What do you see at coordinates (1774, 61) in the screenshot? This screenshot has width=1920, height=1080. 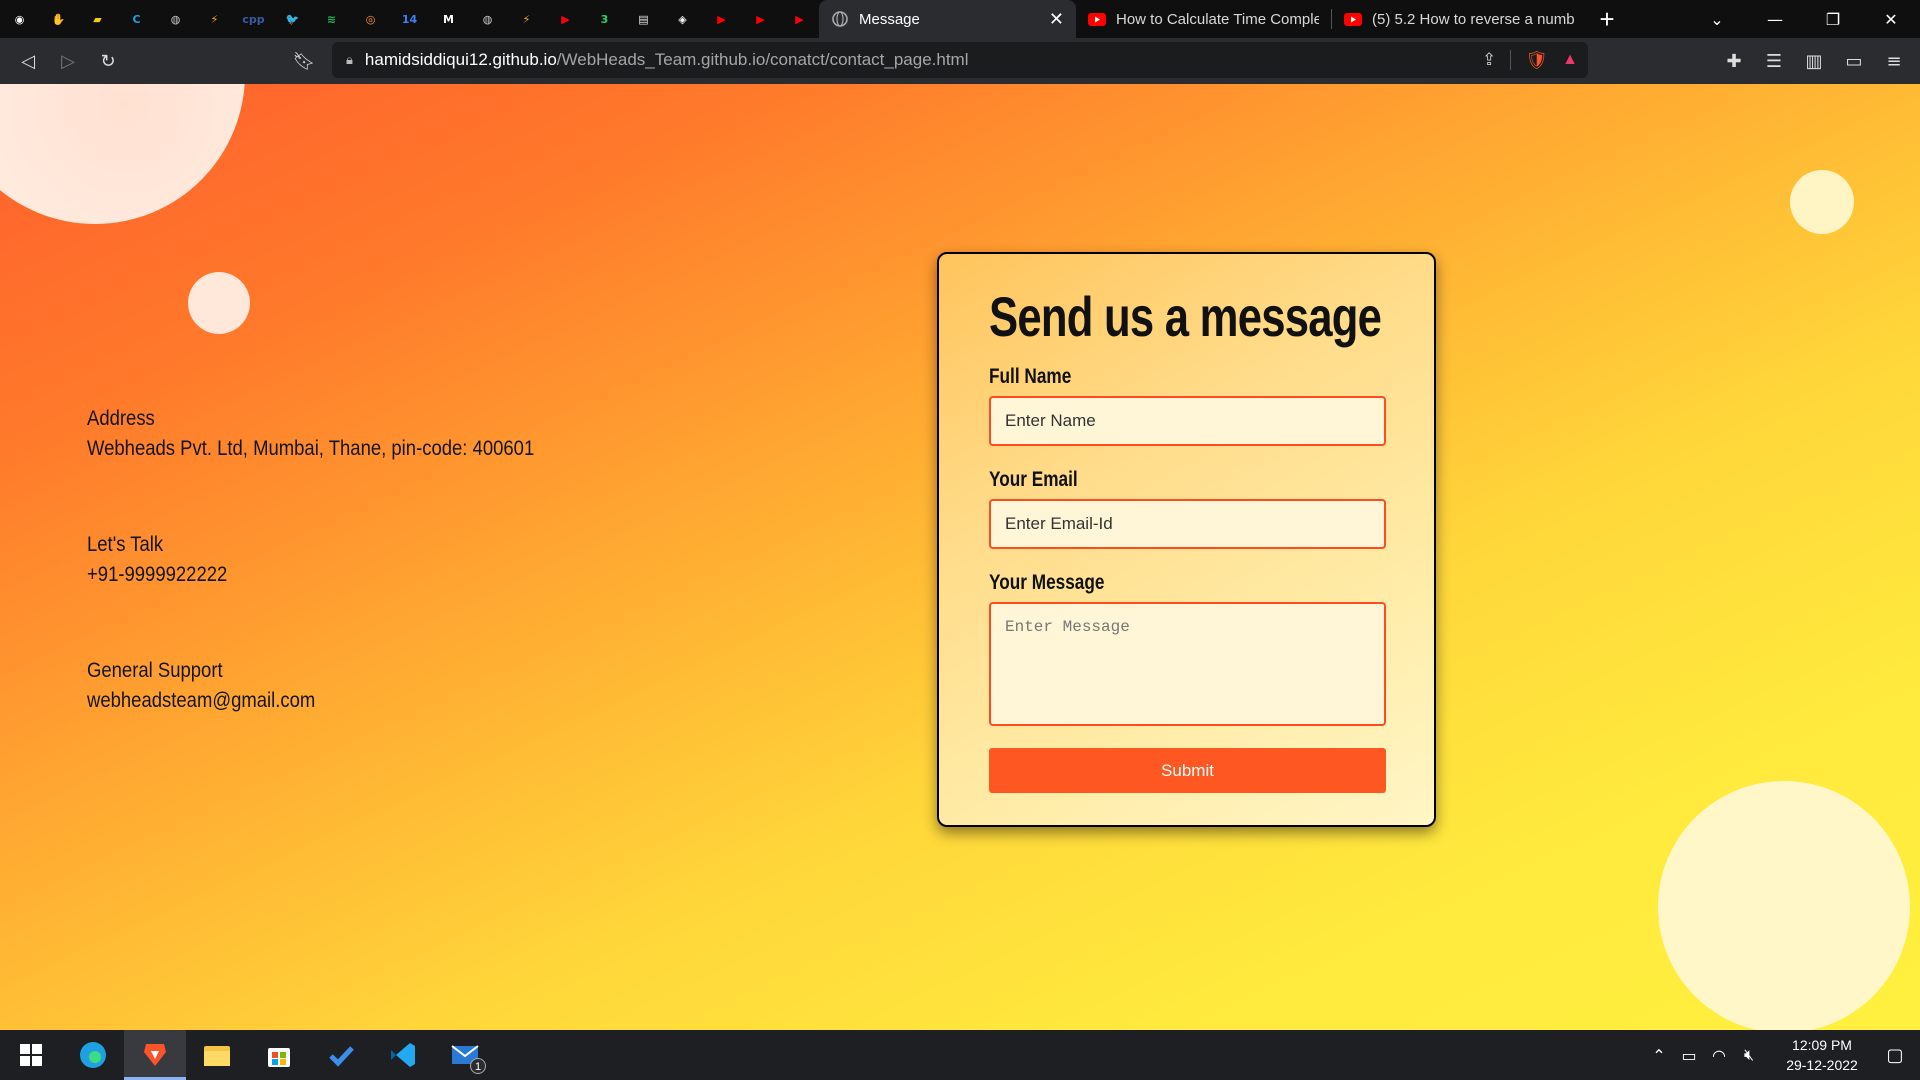 I see `playlist-icon: ☰` at bounding box center [1774, 61].